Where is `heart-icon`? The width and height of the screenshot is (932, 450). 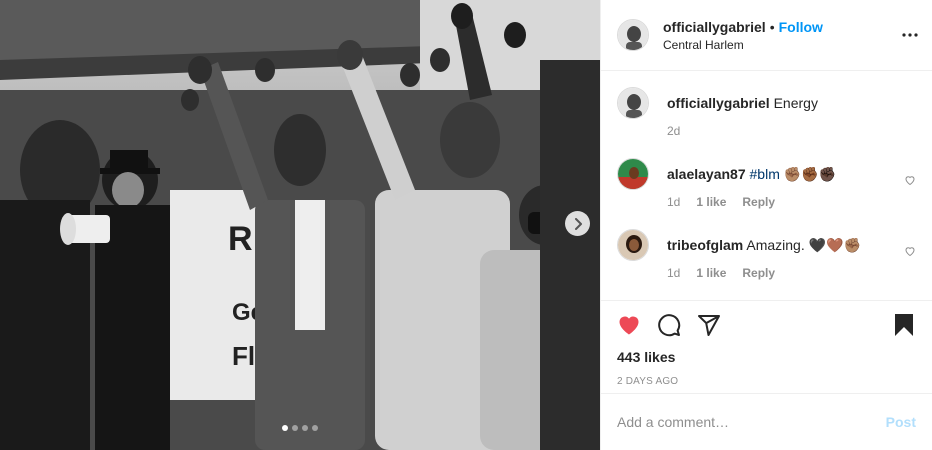
heart-icon is located at coordinates (629, 325).